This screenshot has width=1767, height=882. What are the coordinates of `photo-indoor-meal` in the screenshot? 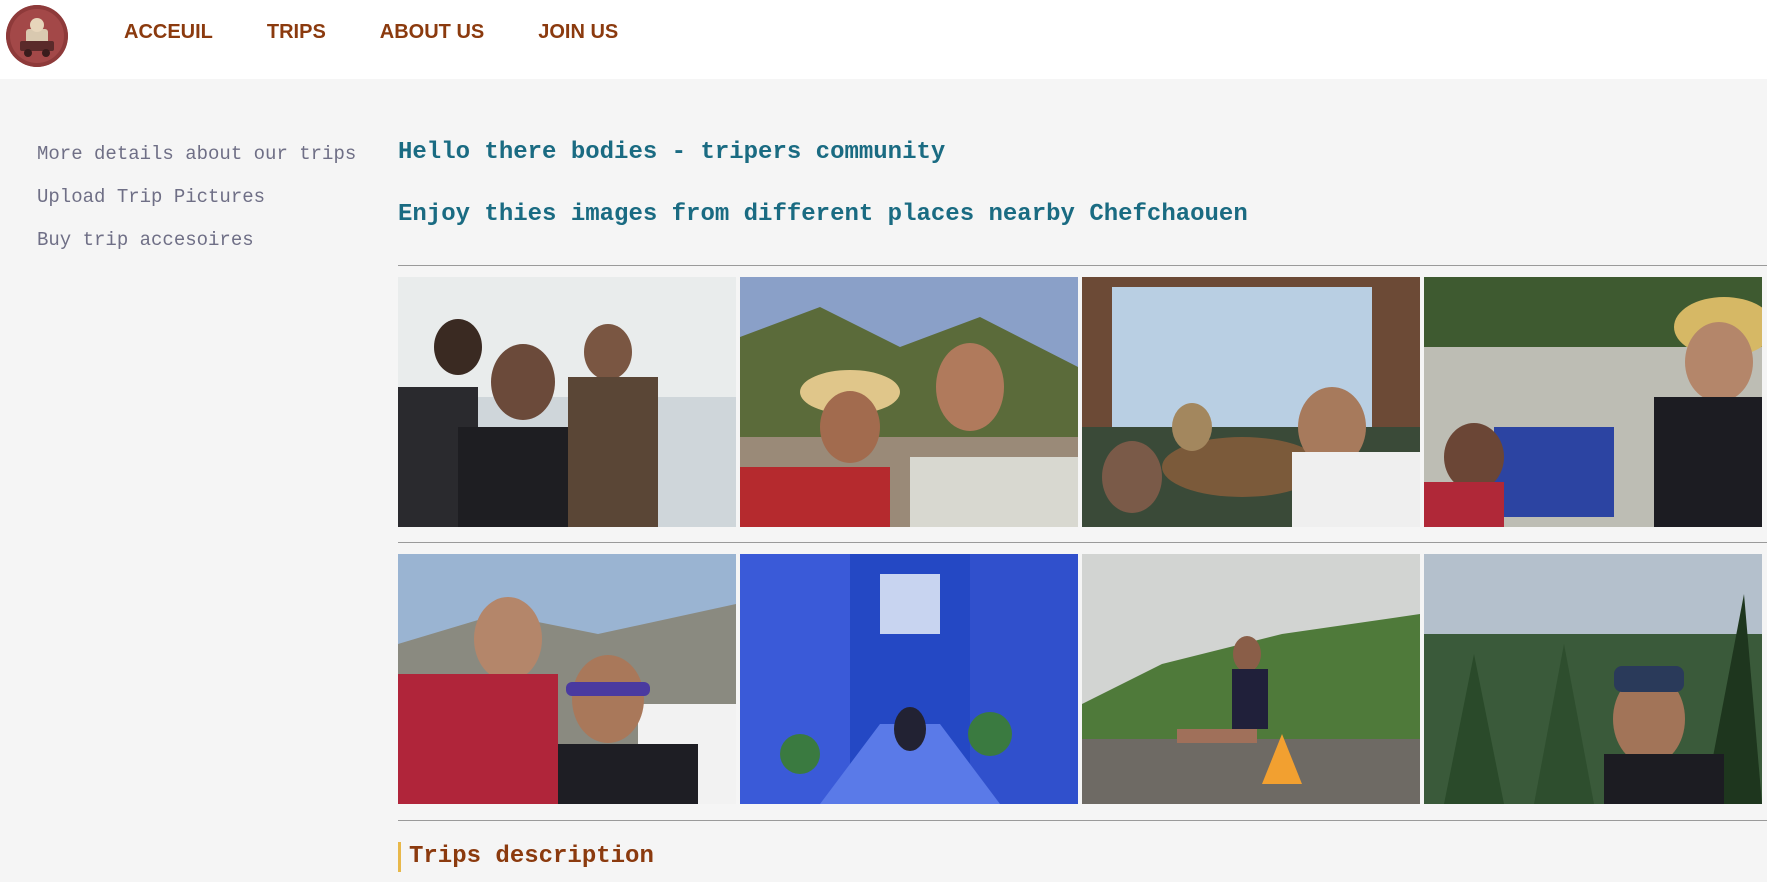 It's located at (1251, 402).